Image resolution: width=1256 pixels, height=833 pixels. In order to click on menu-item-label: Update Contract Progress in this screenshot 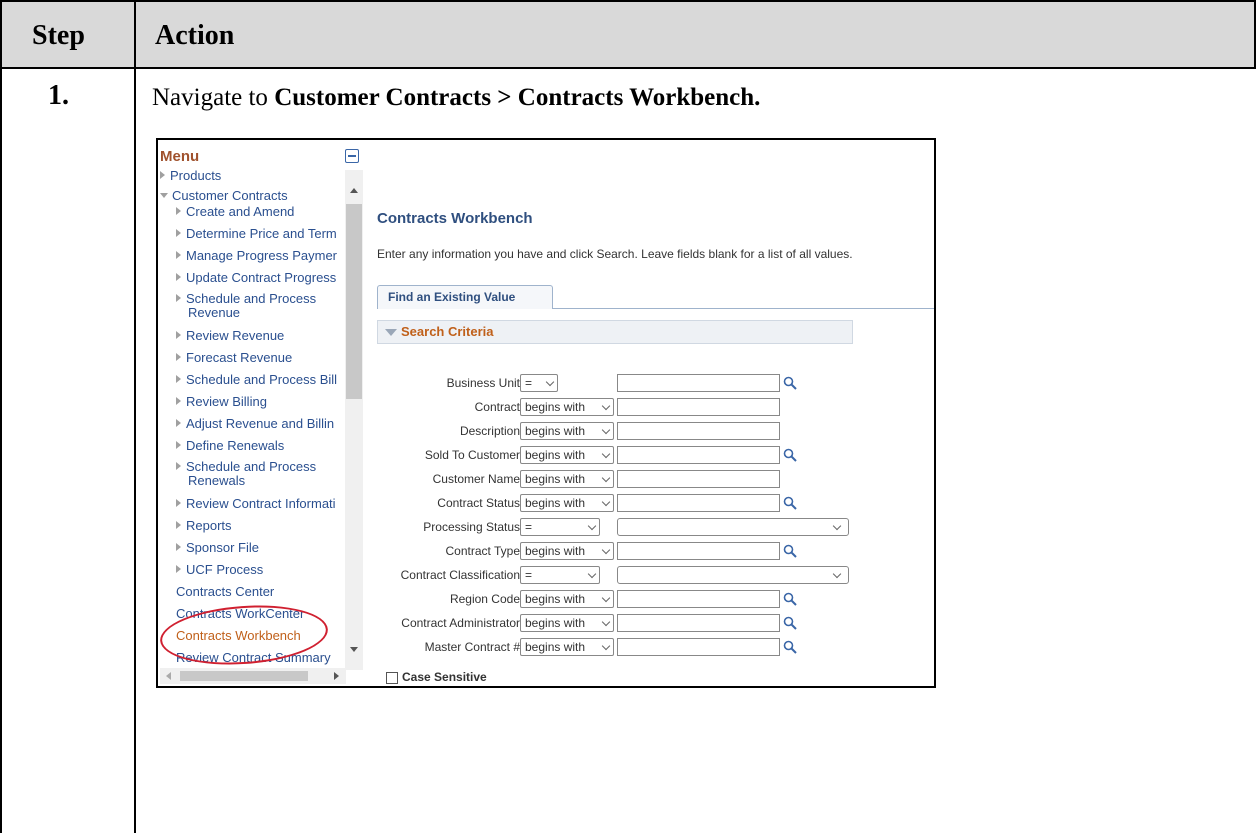, I will do `click(261, 277)`.